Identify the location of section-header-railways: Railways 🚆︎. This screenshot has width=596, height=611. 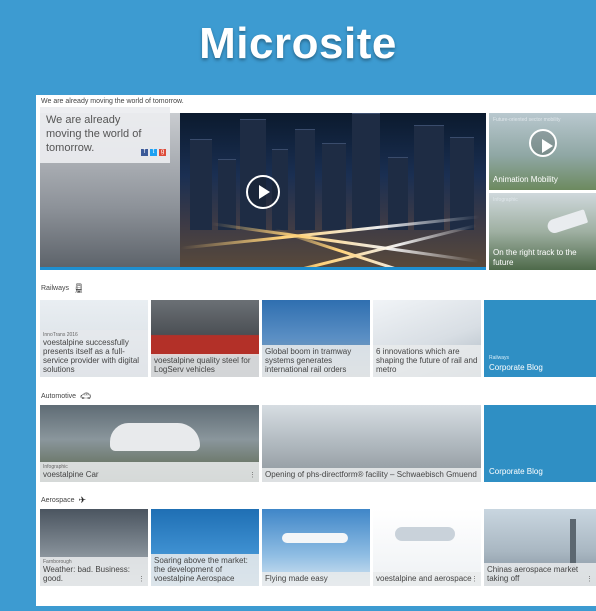
(62, 288).